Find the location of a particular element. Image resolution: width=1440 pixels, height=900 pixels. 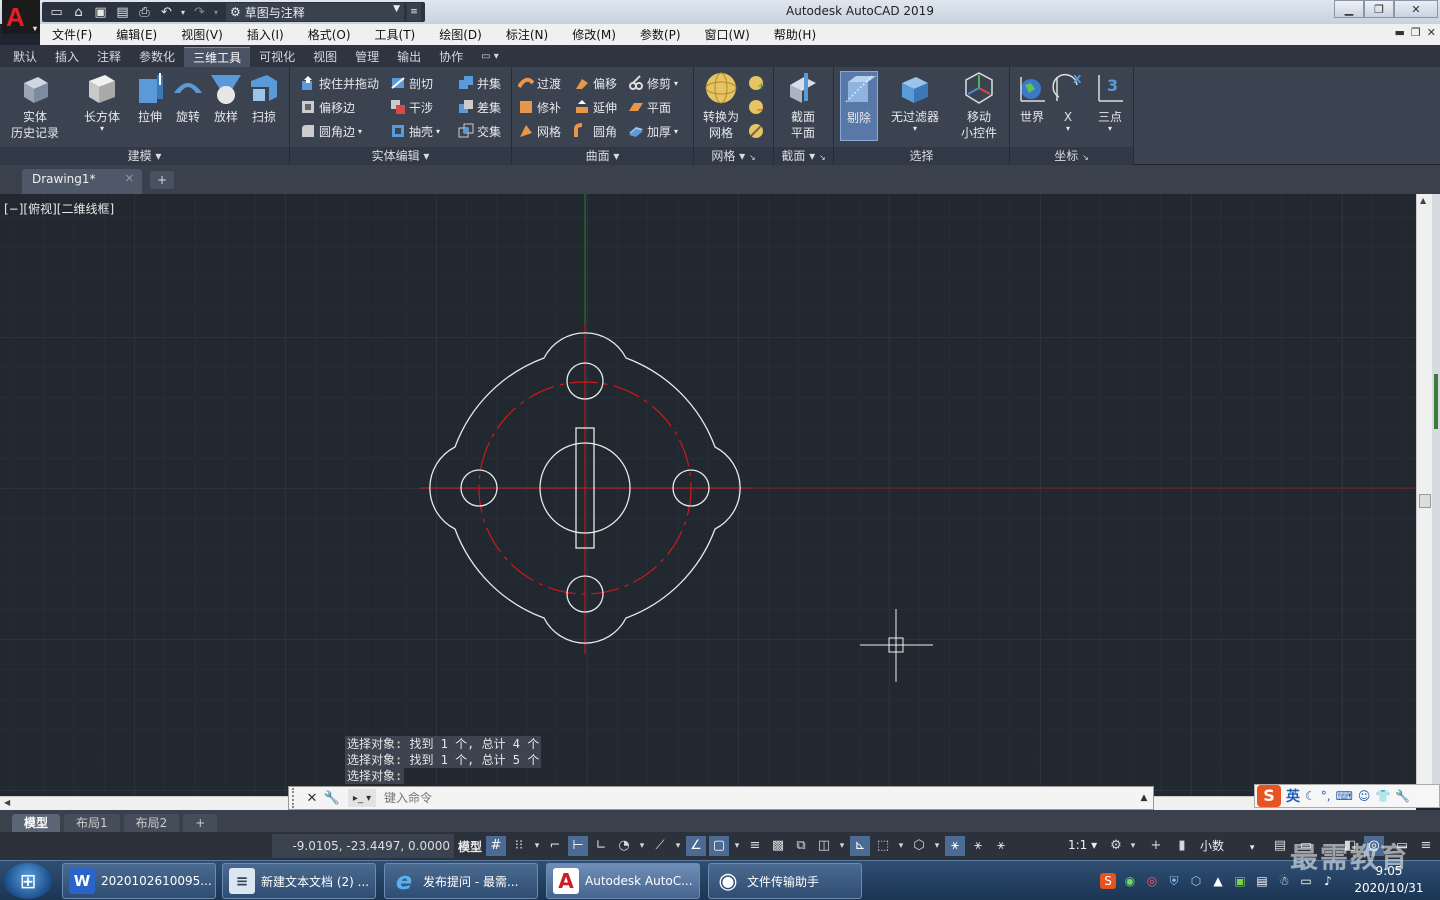

command-history-toggle-icon: ▲ is located at coordinates (1144, 798).